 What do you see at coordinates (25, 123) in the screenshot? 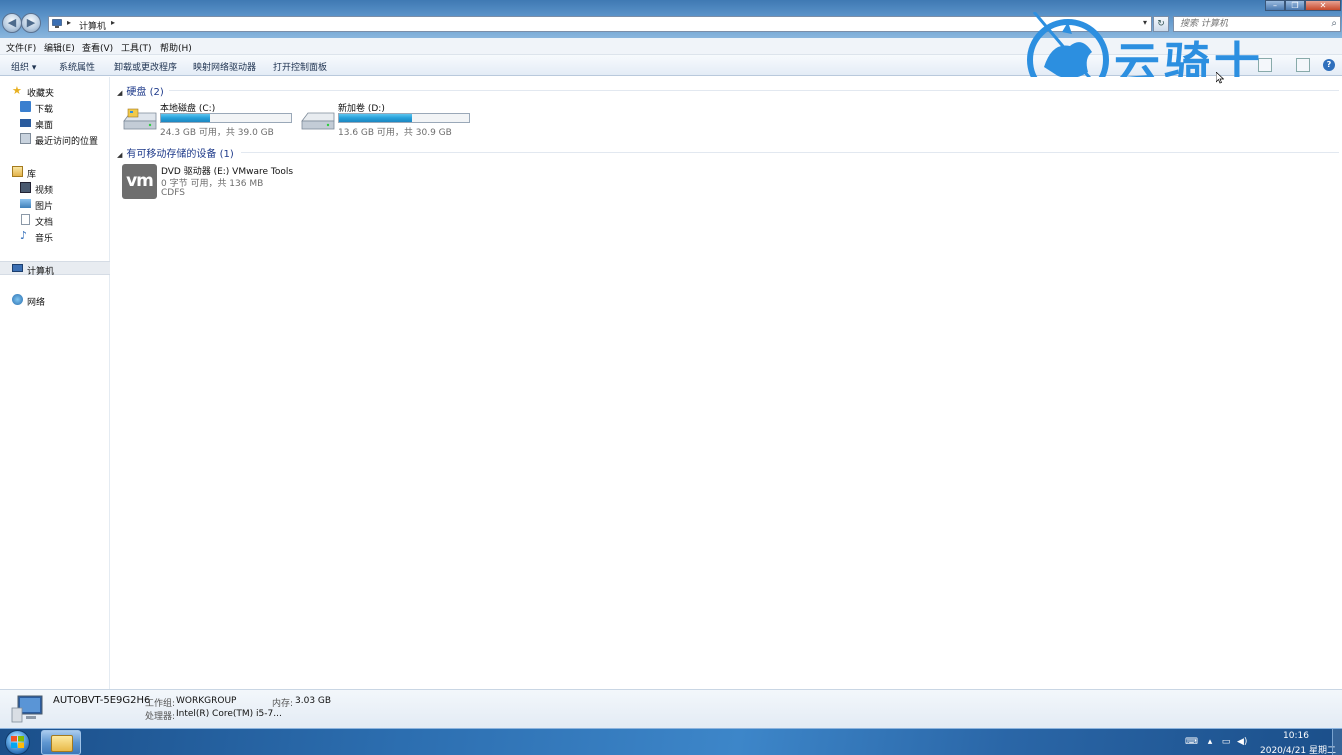
I see `desktop-icon` at bounding box center [25, 123].